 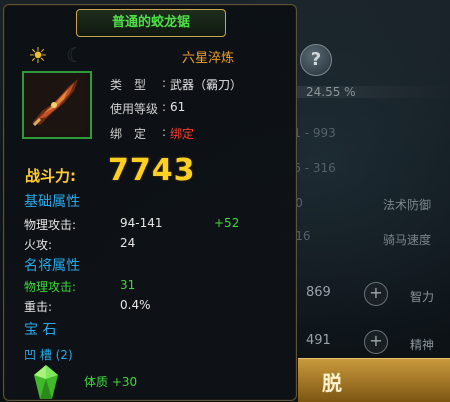 What do you see at coordinates (52, 202) in the screenshot?
I see `base-attributes-heading: 基础属性` at bounding box center [52, 202].